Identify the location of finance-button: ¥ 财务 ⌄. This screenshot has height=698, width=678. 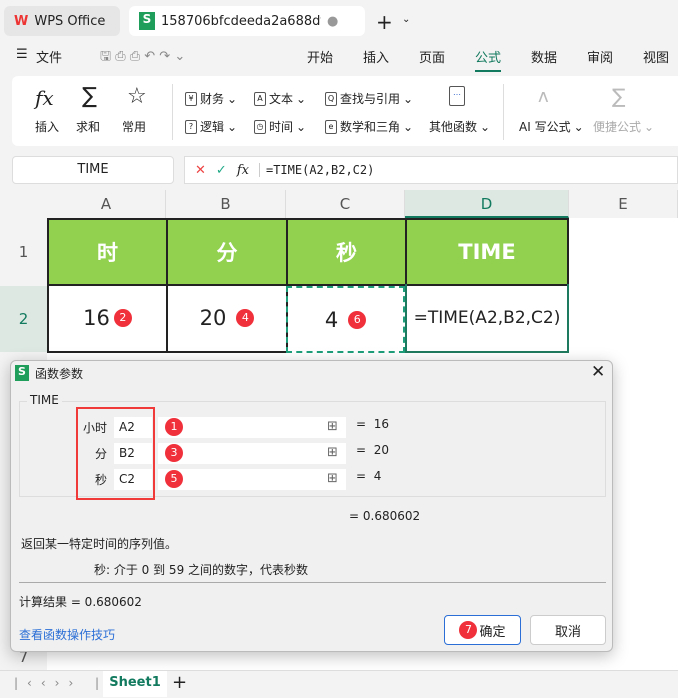
(211, 98).